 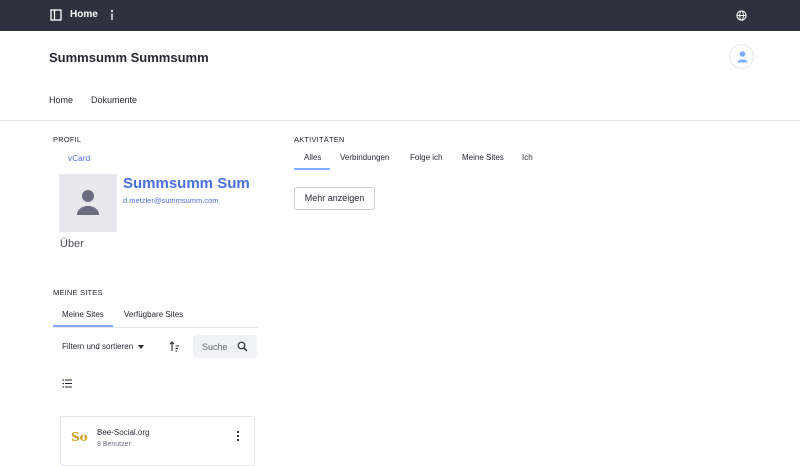 What do you see at coordinates (114, 444) in the screenshot?
I see `site-members: 8 Benutzer` at bounding box center [114, 444].